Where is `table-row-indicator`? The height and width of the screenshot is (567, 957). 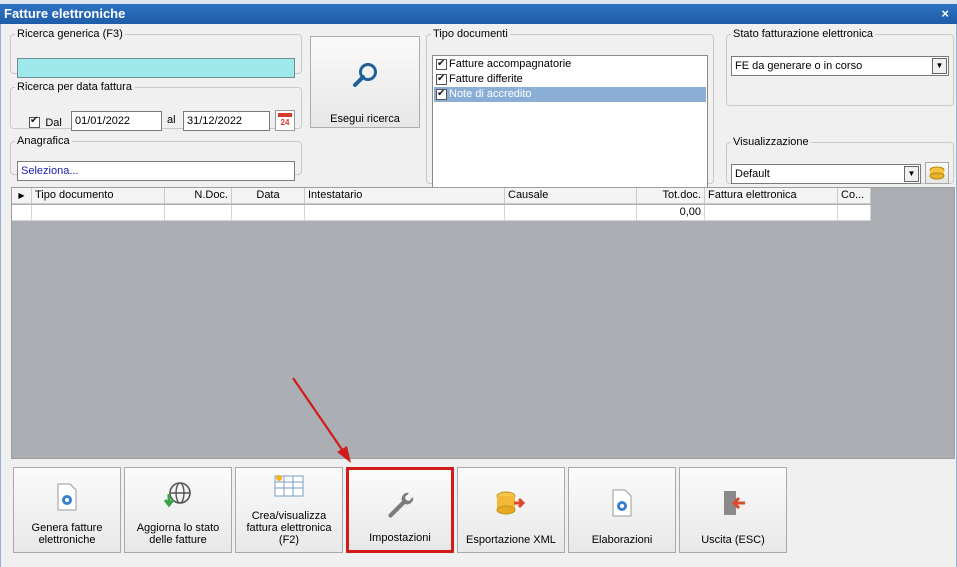
table-row-indicator is located at coordinates (22, 213).